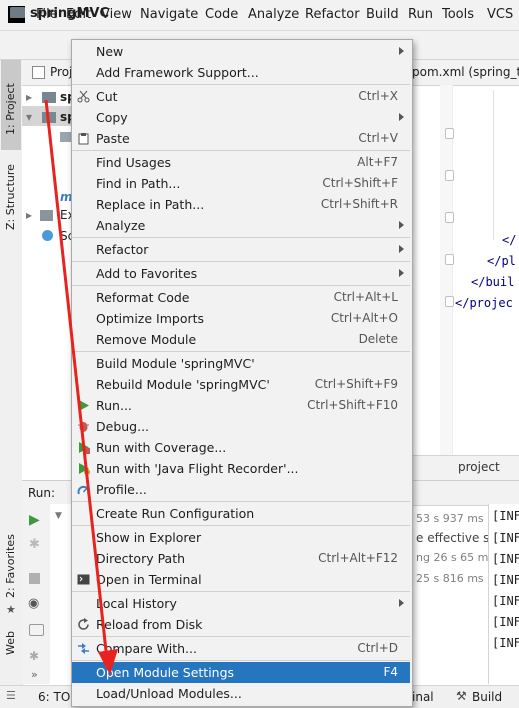 This screenshot has height=708, width=519. What do you see at coordinates (76, 380) in the screenshot?
I see `annotation-arrow-line` at bounding box center [76, 380].